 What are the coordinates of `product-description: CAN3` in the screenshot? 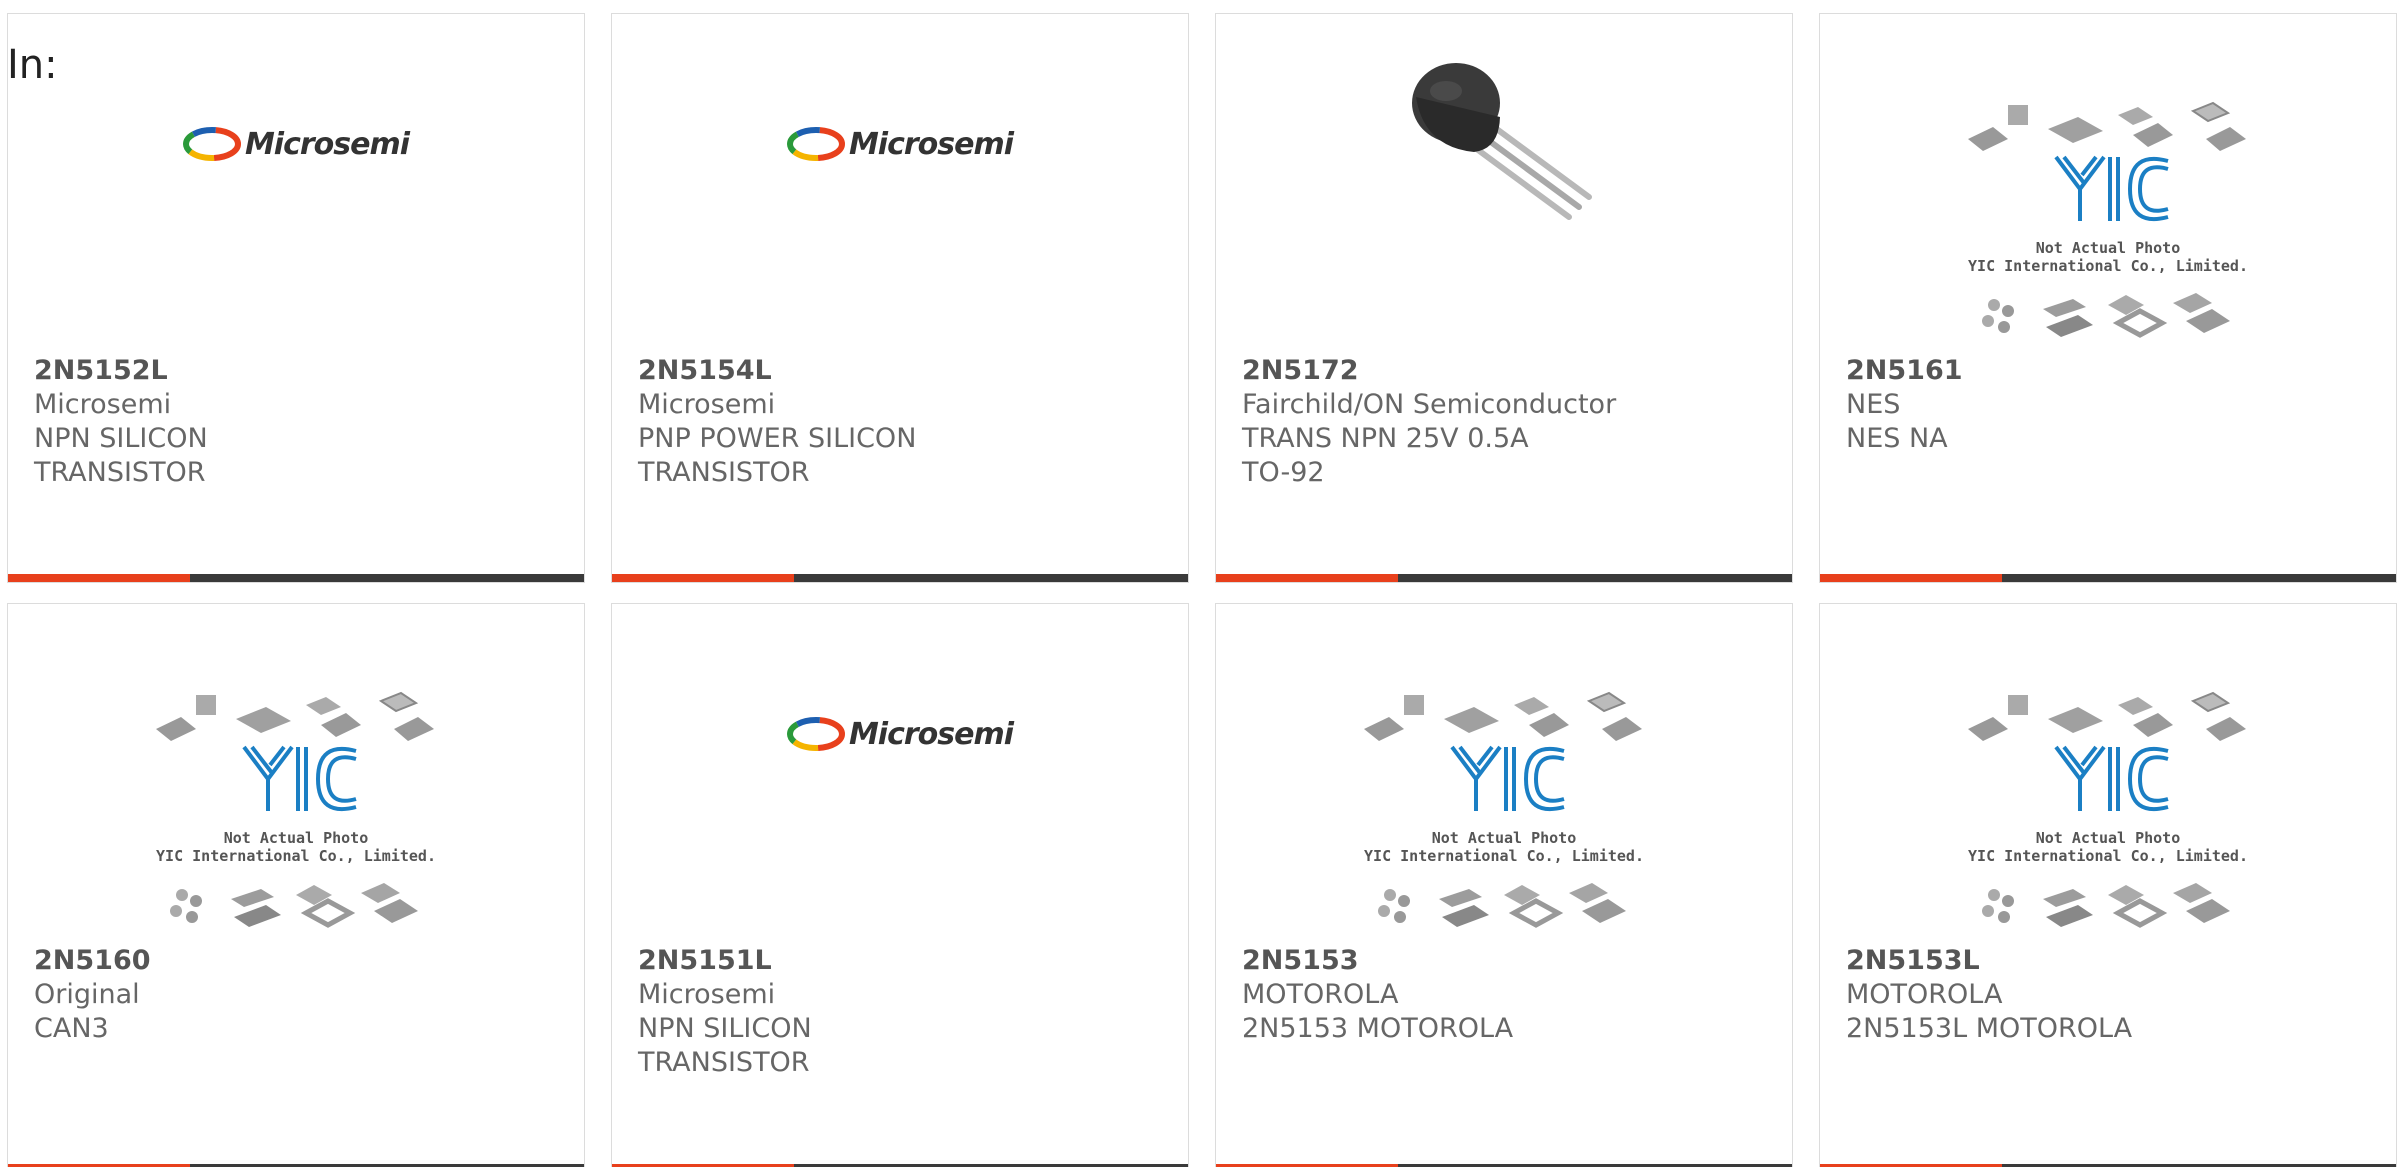 It's located at (71, 1028).